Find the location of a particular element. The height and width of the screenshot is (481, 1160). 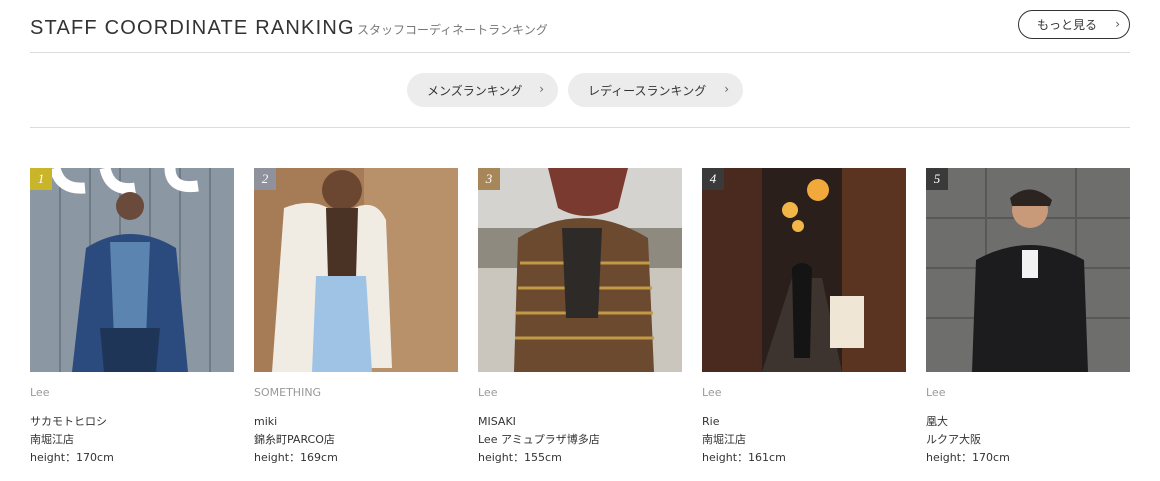

tab-ladies-ranking-label: レディースランキング is located at coordinates (647, 90).